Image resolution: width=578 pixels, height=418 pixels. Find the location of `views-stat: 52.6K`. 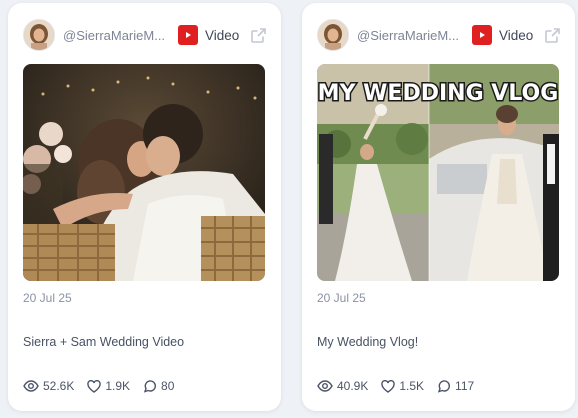

views-stat: 52.6K is located at coordinates (48, 386).